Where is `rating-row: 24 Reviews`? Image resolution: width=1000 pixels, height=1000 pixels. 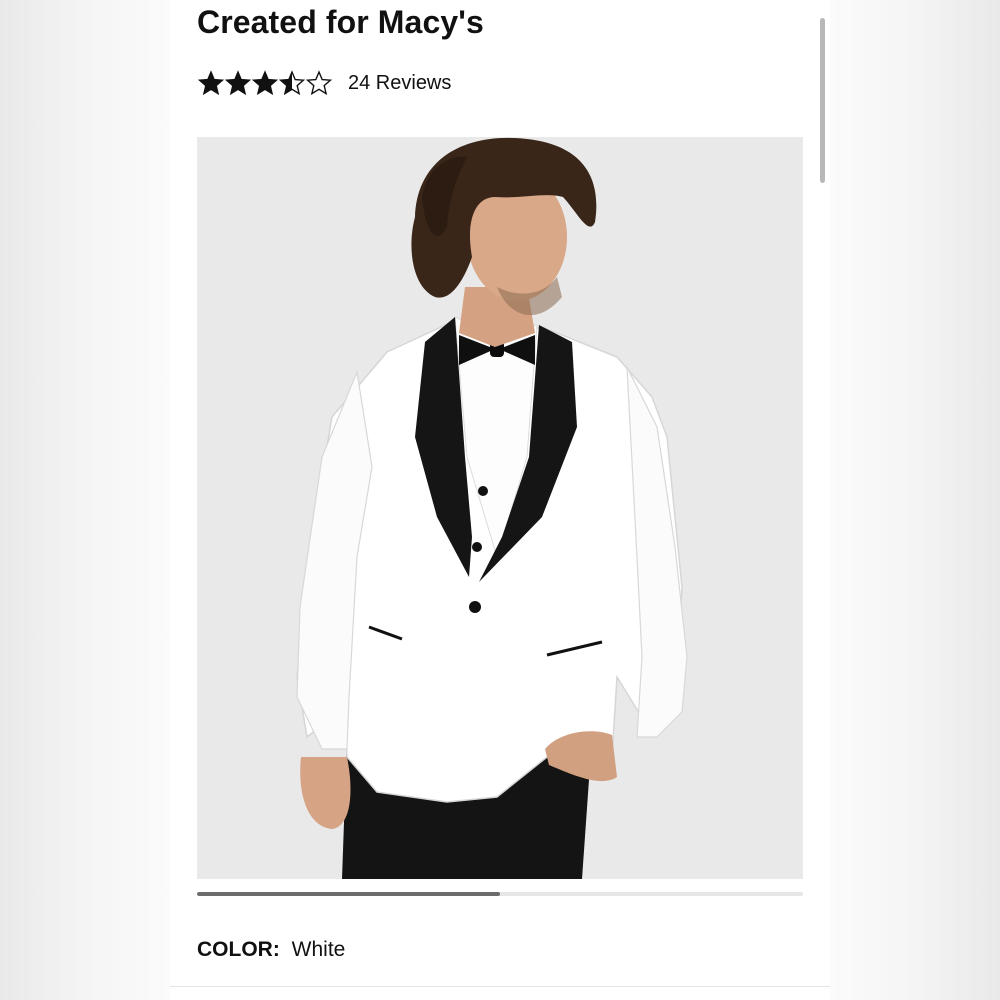 rating-row: 24 Reviews is located at coordinates (324, 83).